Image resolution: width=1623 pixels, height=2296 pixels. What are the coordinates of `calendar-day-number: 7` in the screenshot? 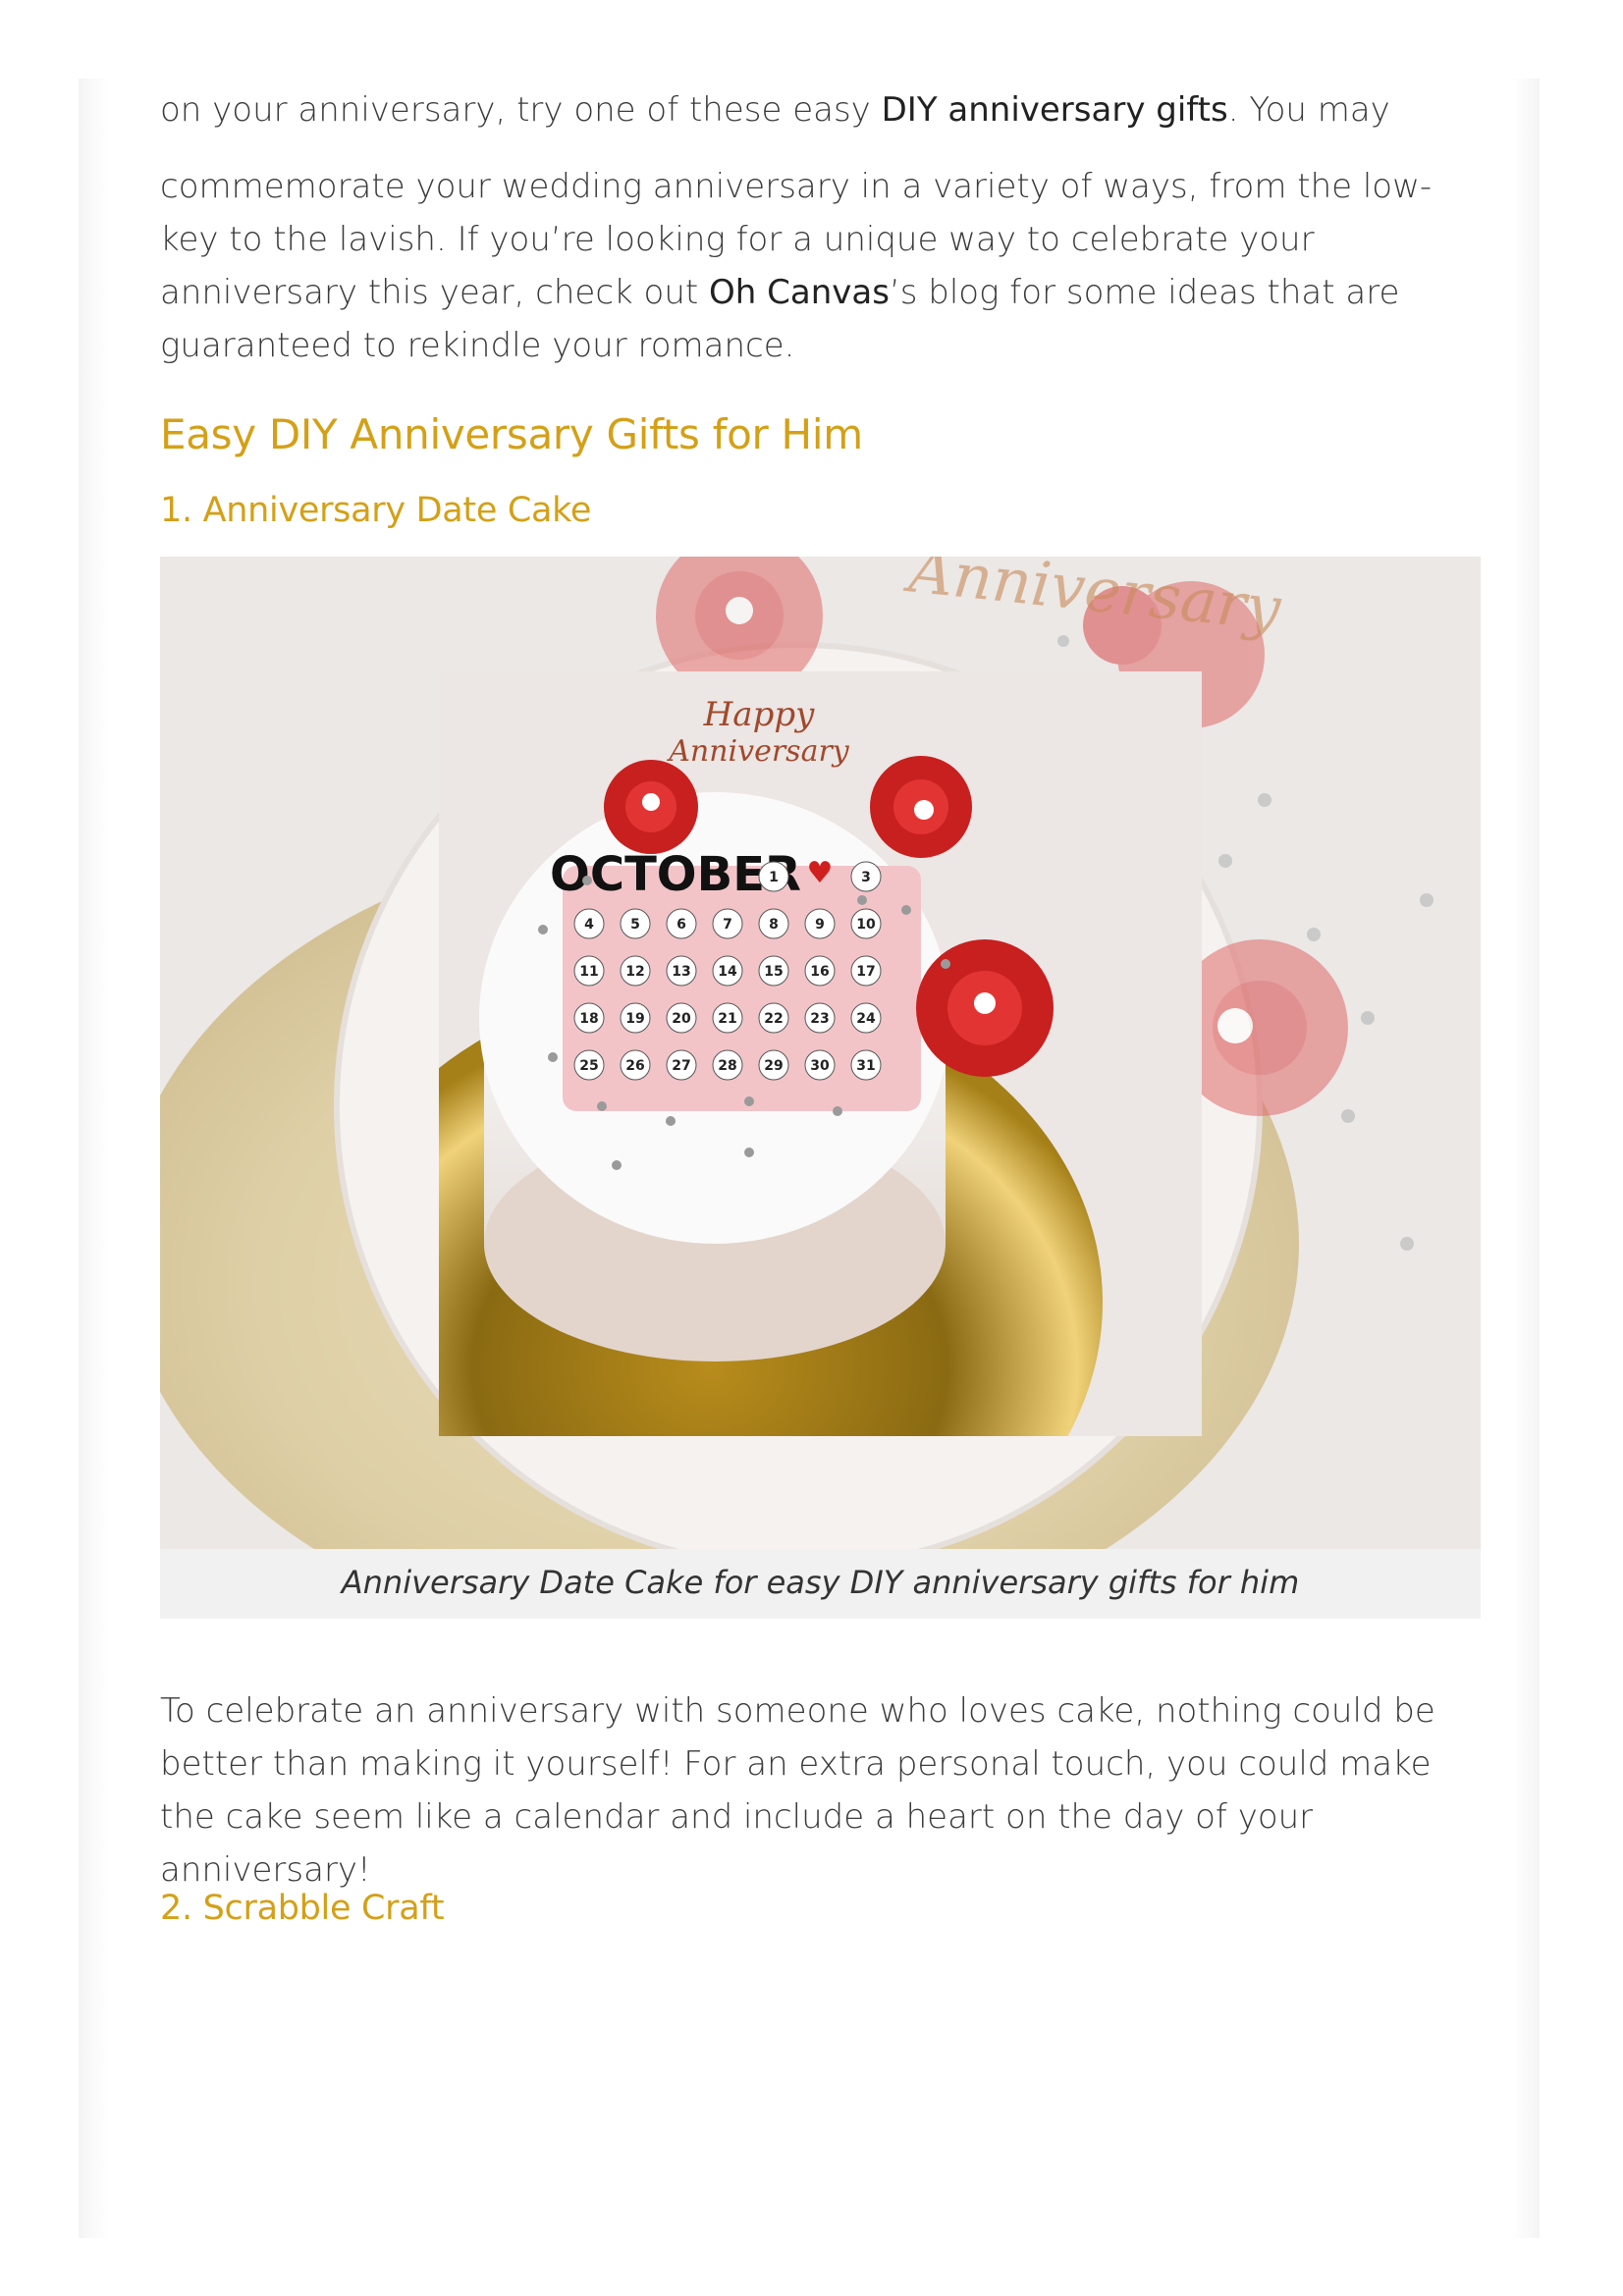 It's located at (727, 925).